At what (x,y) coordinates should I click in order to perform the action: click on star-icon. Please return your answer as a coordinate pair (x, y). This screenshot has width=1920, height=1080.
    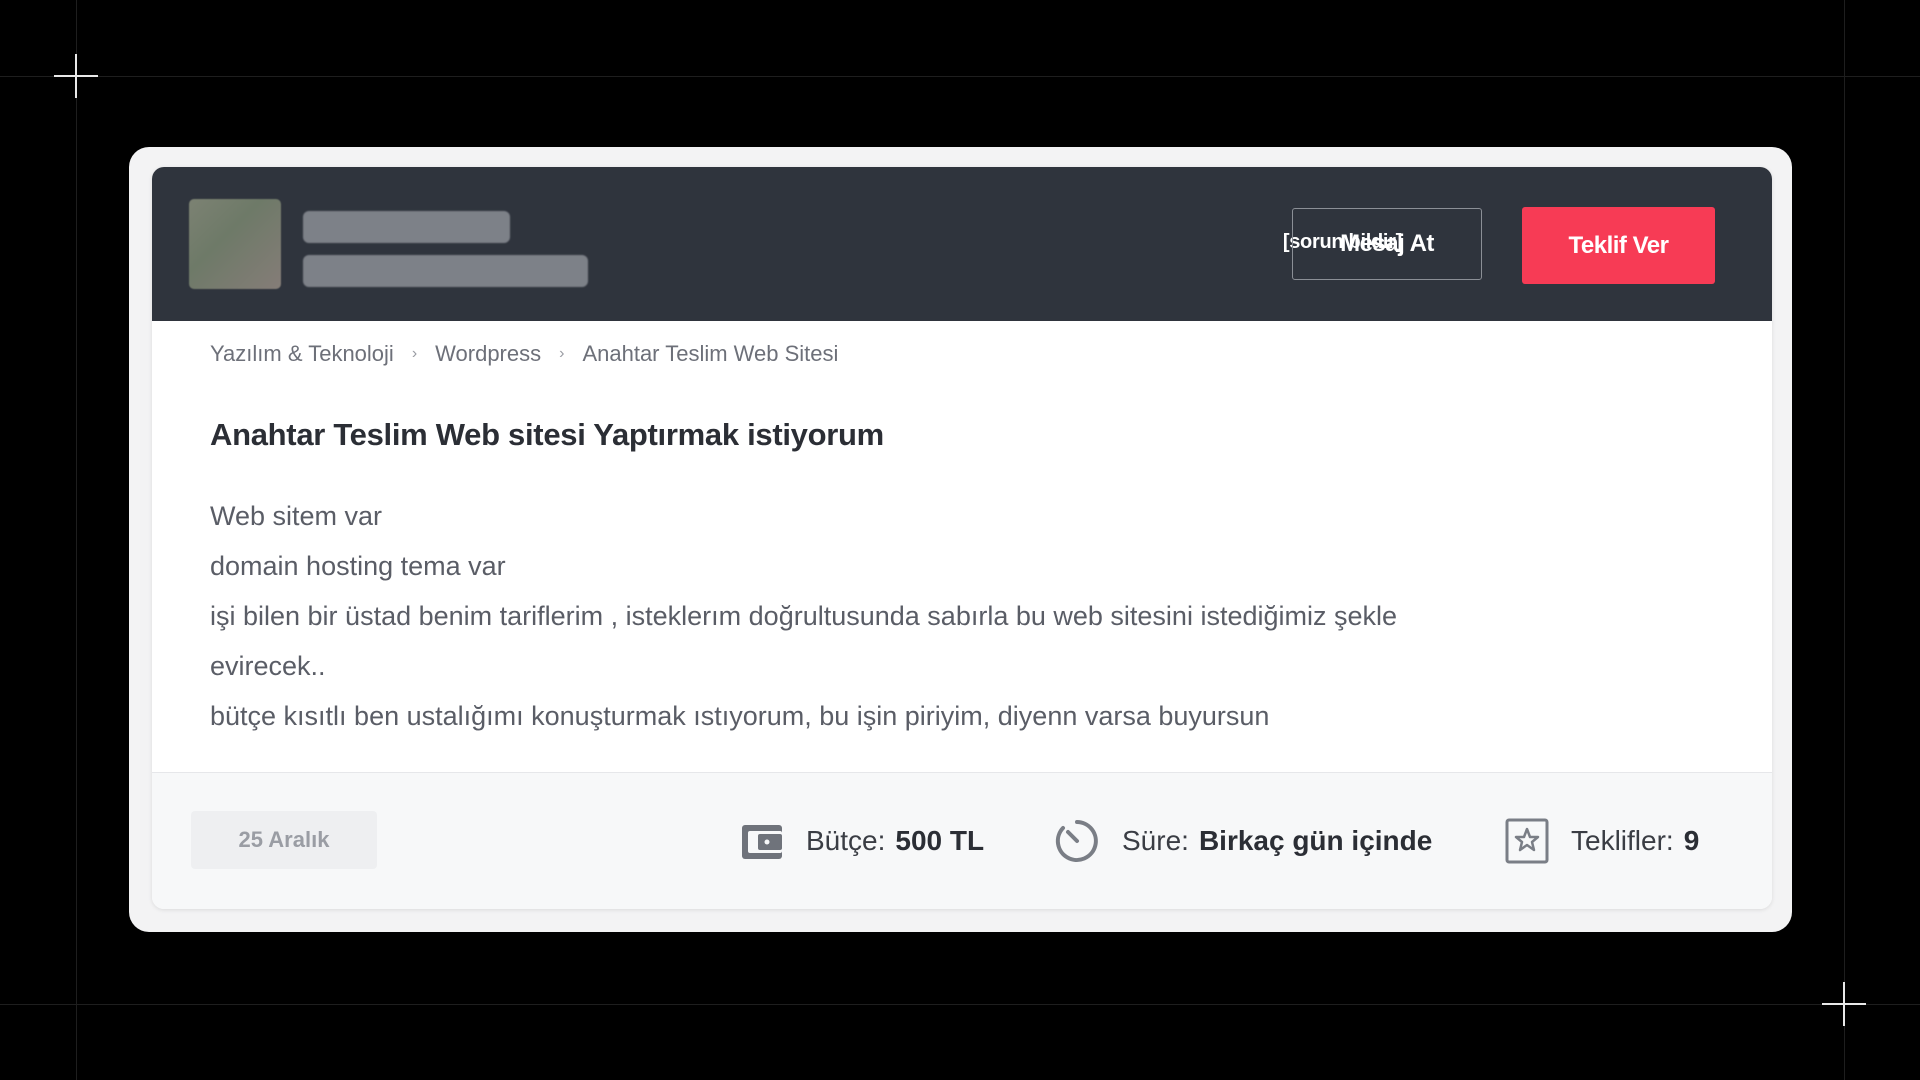
    Looking at the image, I should click on (1527, 841).